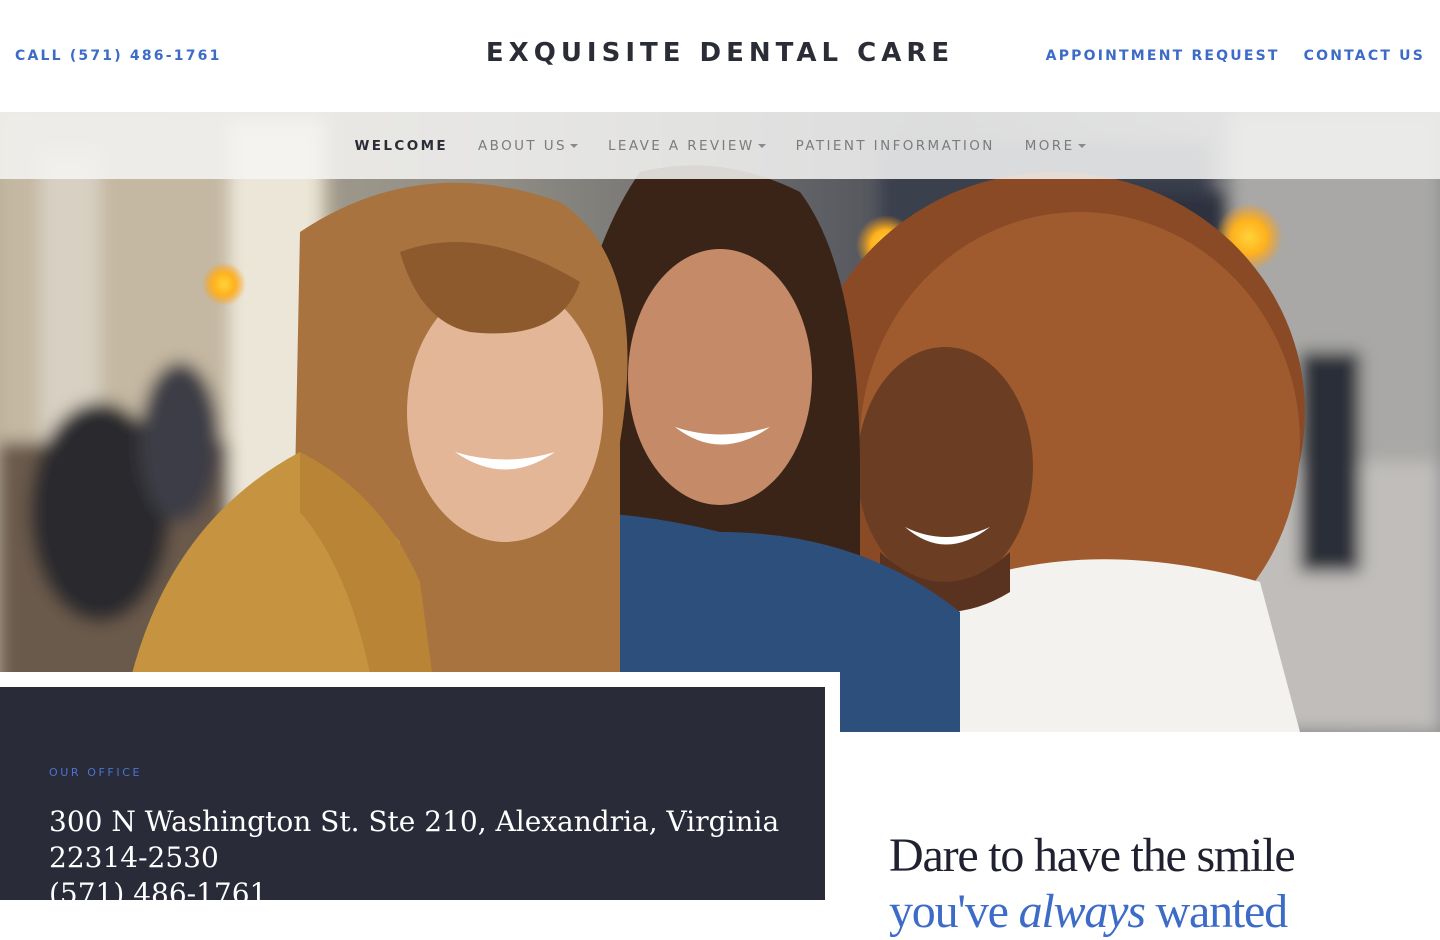 The height and width of the screenshot is (940, 1440). Describe the element at coordinates (1364, 56) in the screenshot. I see `contact-us-link: CONTACT US` at that location.